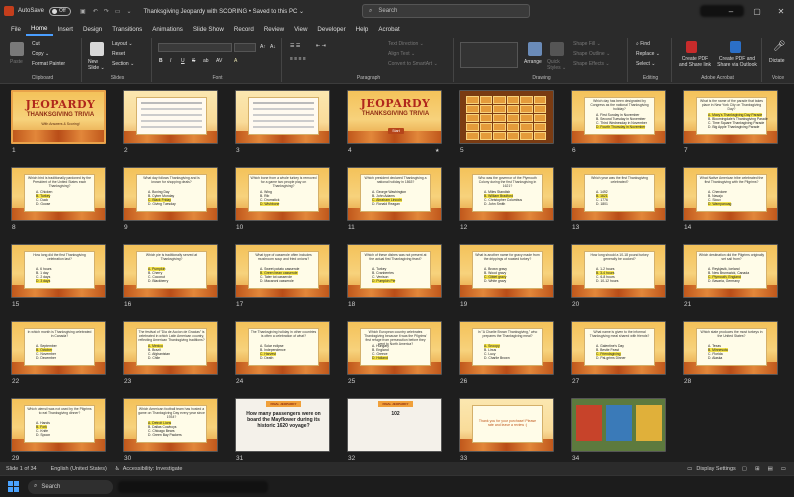 The height and width of the screenshot is (497, 794). What do you see at coordinates (388, 31) in the screenshot?
I see `tab-acrobat: Acrobat` at bounding box center [388, 31].